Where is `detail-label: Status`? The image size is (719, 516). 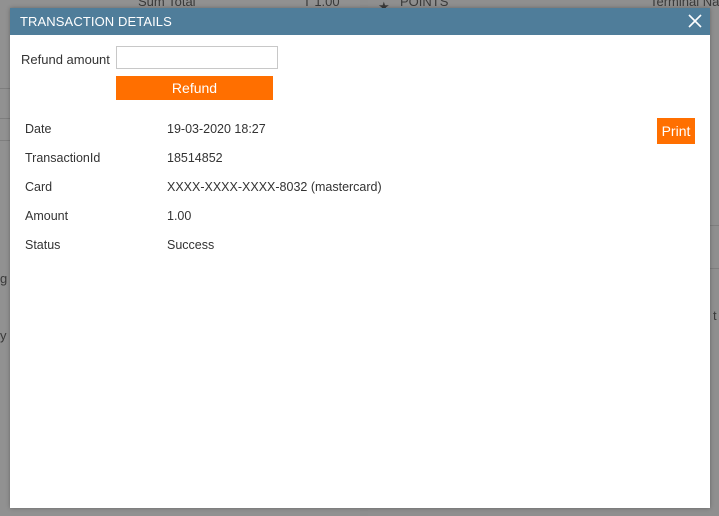
detail-label: Status is located at coordinates (43, 245).